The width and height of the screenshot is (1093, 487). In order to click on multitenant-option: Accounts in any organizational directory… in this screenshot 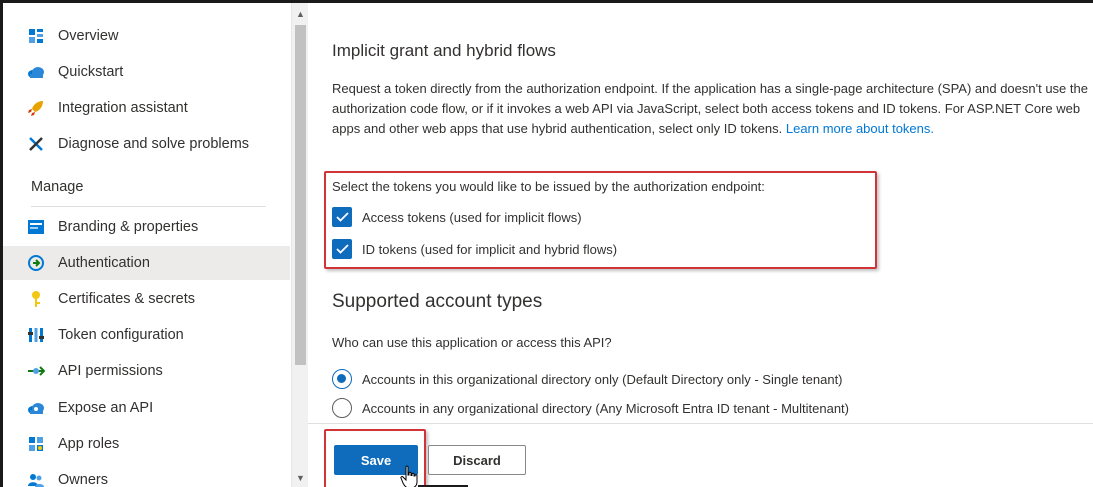, I will do `click(590, 408)`.